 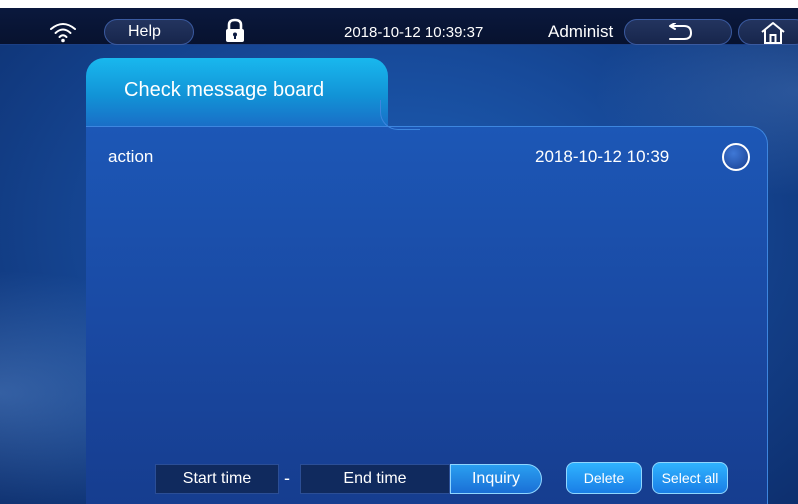 I want to click on inquiry-button: Inquiry, so click(x=496, y=479).